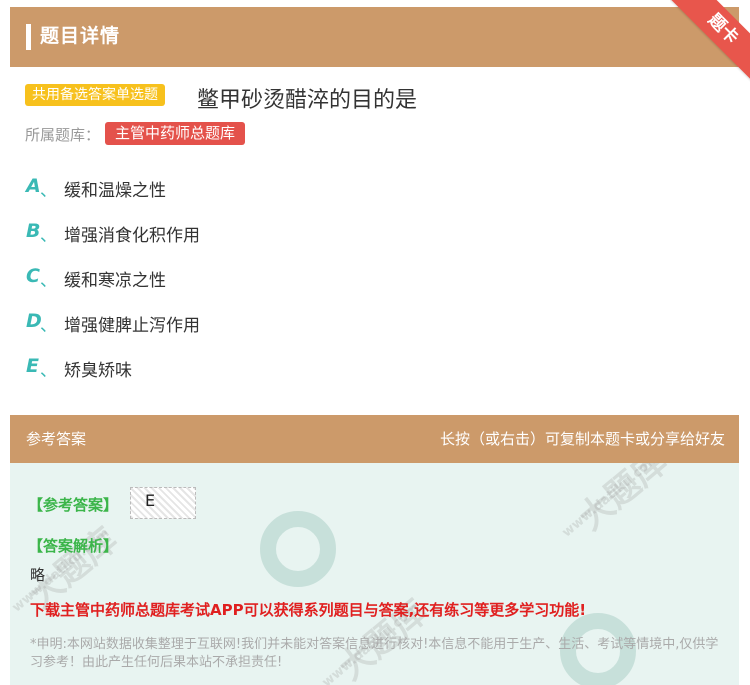  What do you see at coordinates (298, 549) in the screenshot?
I see `watermark-logo-icon` at bounding box center [298, 549].